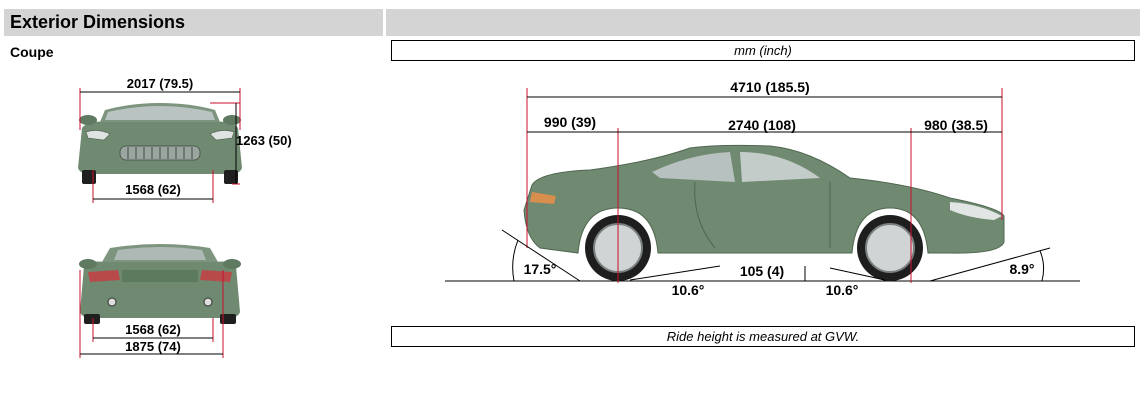 The height and width of the screenshot is (407, 1145). What do you see at coordinates (842, 290) in the screenshot?
I see `ramp-angle-rear-label: 10.6°` at bounding box center [842, 290].